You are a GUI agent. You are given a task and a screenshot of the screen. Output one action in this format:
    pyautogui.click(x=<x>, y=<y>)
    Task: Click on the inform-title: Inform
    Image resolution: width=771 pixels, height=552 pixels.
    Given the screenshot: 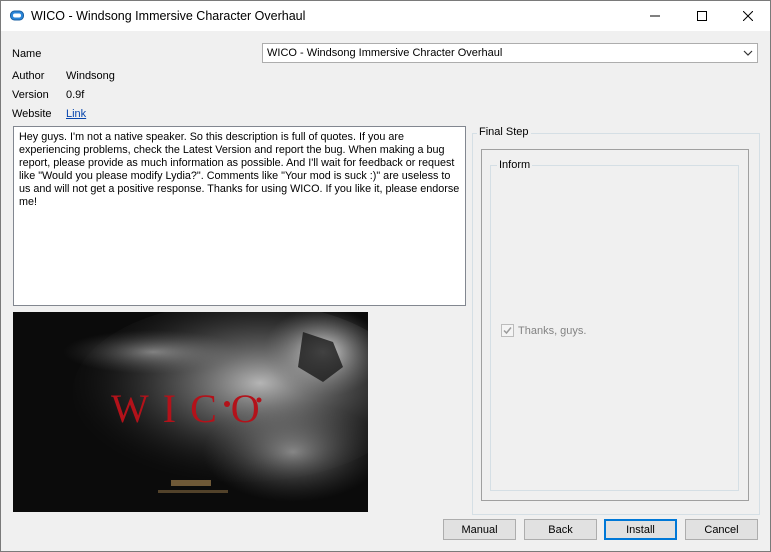 What is the action you would take?
    pyautogui.click(x=515, y=165)
    